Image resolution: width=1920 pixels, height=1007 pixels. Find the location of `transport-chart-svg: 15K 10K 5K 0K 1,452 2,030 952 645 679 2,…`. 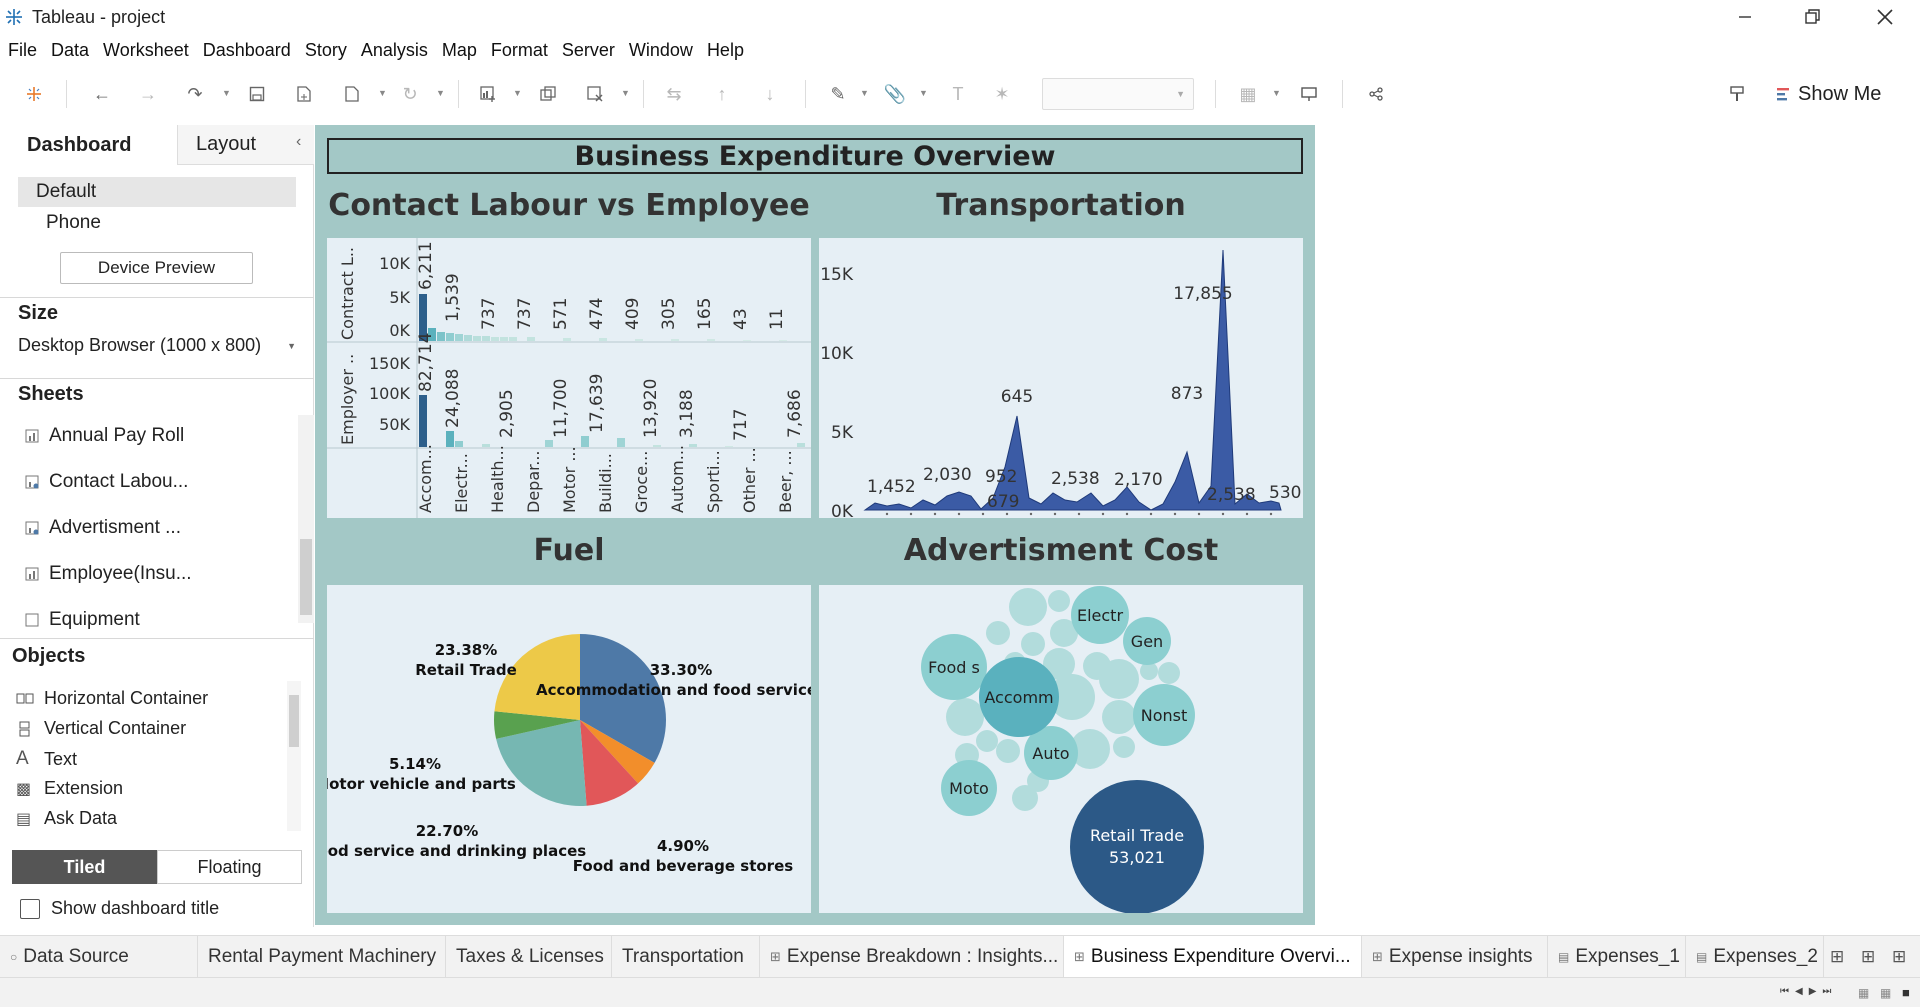

transport-chart-svg: 15K 10K 5K 0K 1,452 2,030 952 645 679 2,… is located at coordinates (1060, 385).